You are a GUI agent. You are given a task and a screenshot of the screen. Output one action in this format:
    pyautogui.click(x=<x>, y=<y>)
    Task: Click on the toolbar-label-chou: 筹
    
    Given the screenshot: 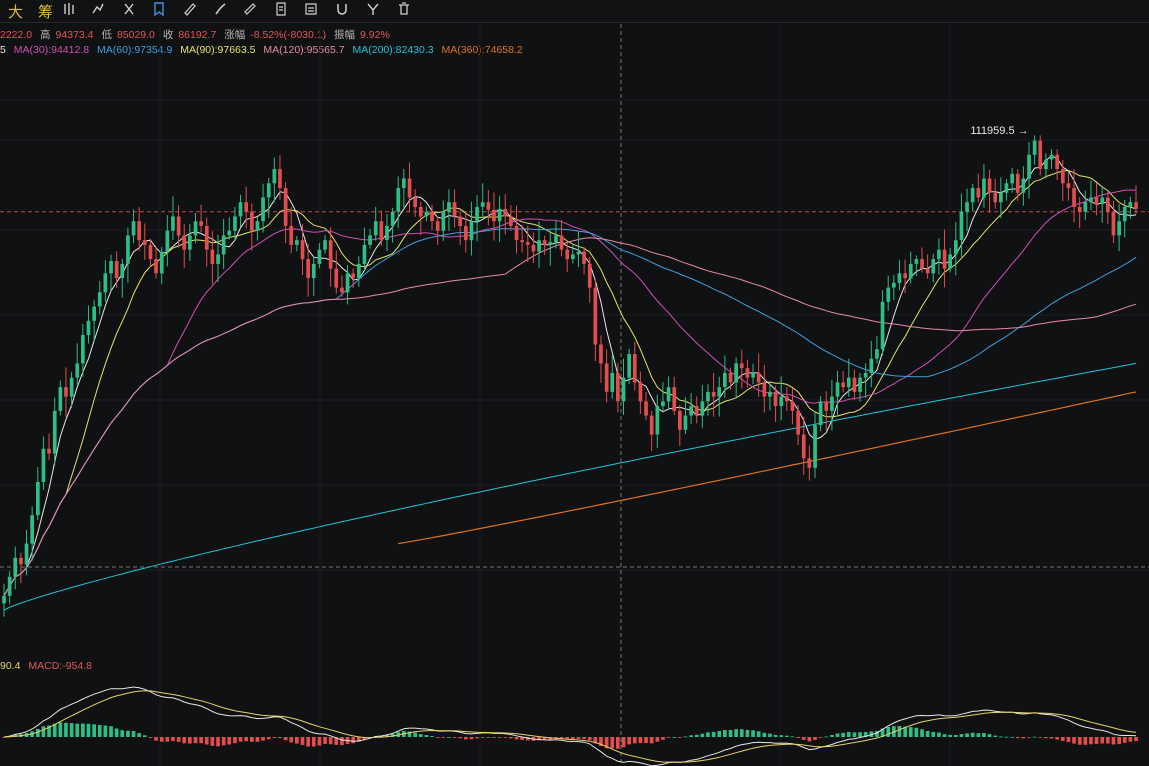 What is the action you would take?
    pyautogui.click(x=45, y=11)
    